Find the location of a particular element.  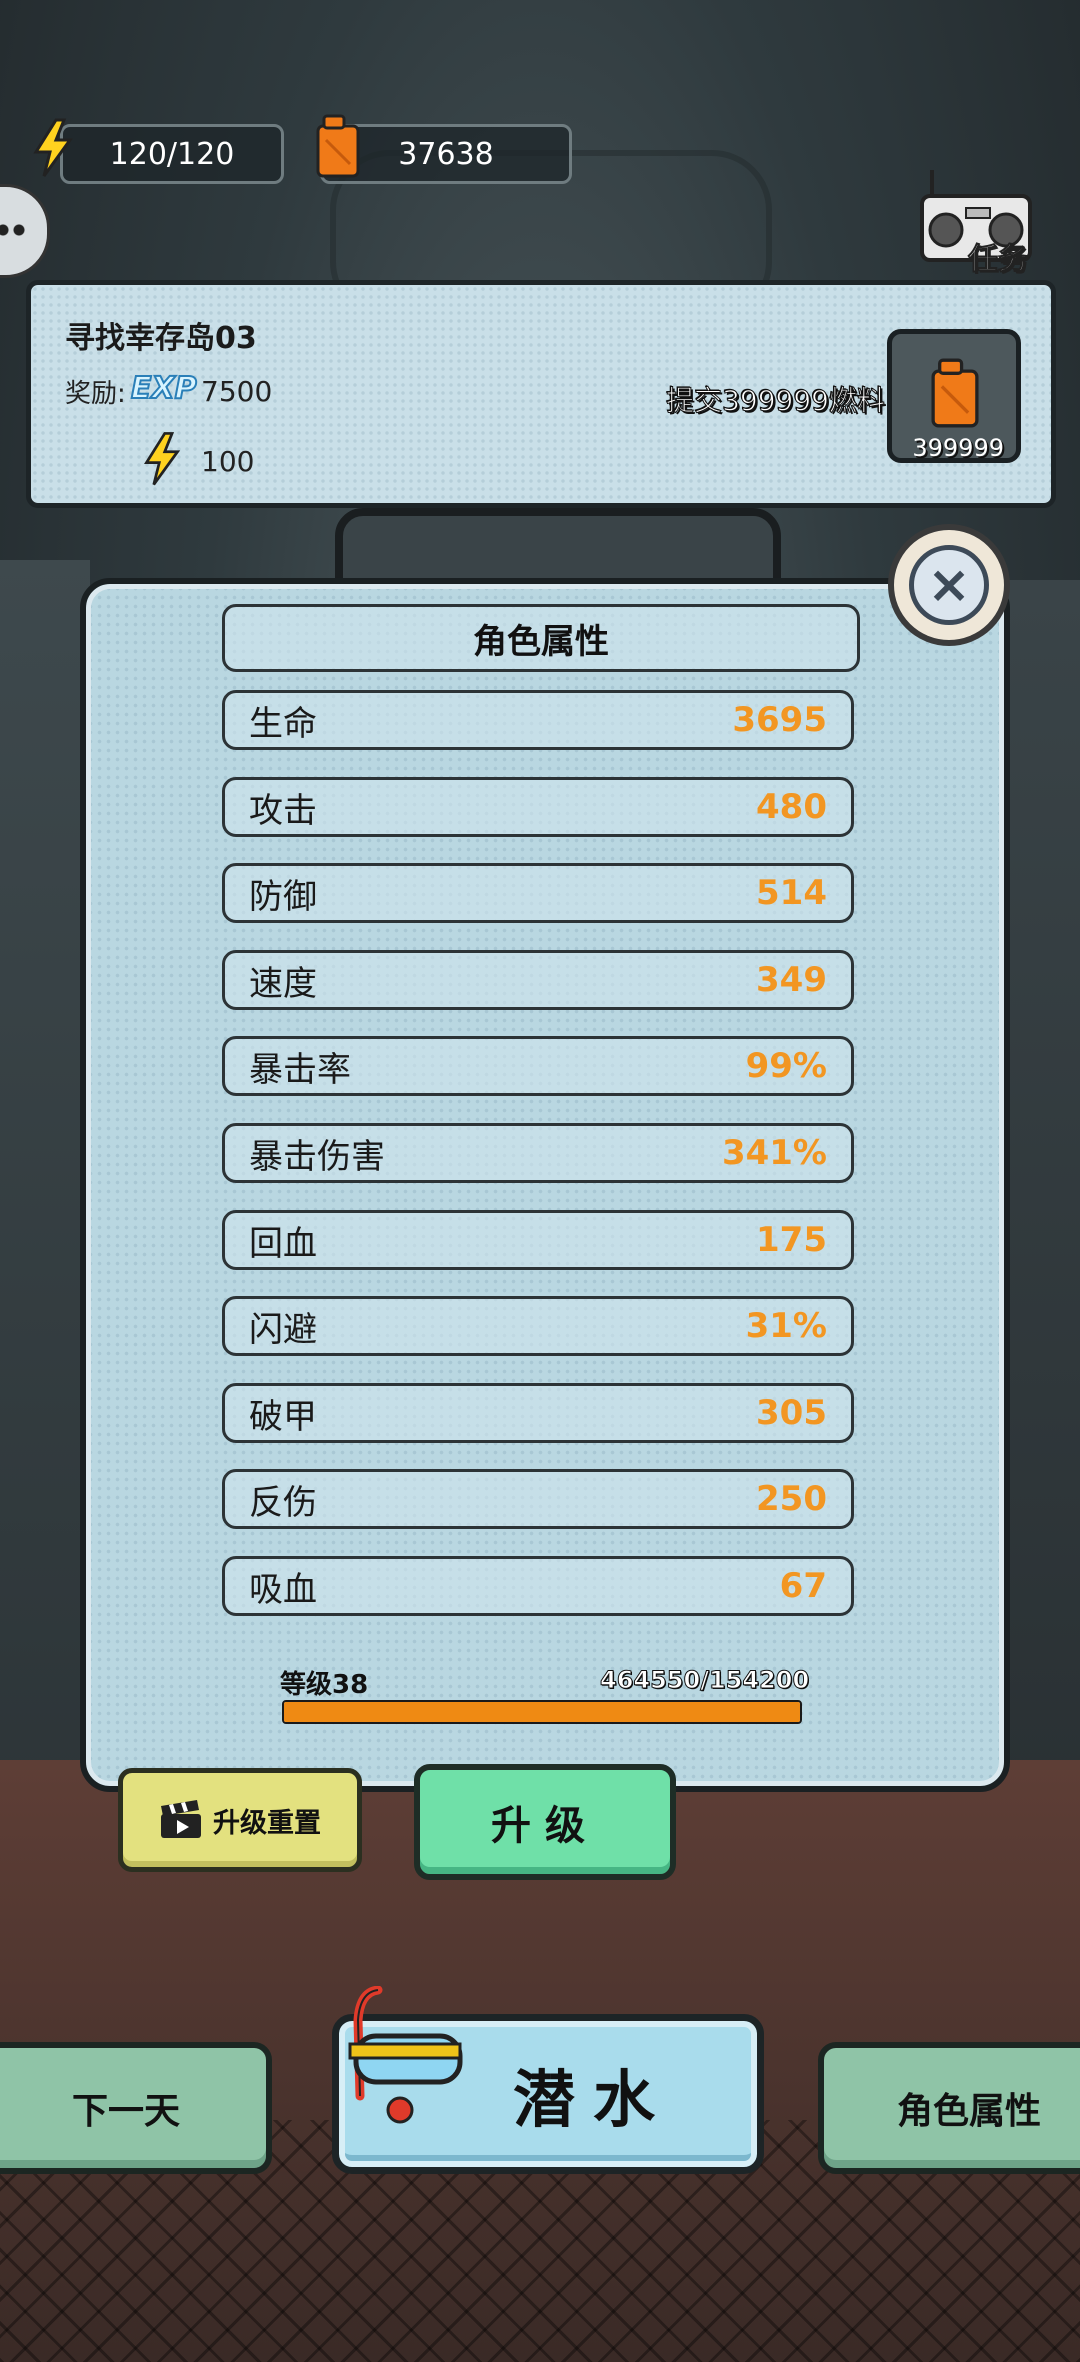

stat-row: 暴击伤害 341% is located at coordinates (538, 1153).